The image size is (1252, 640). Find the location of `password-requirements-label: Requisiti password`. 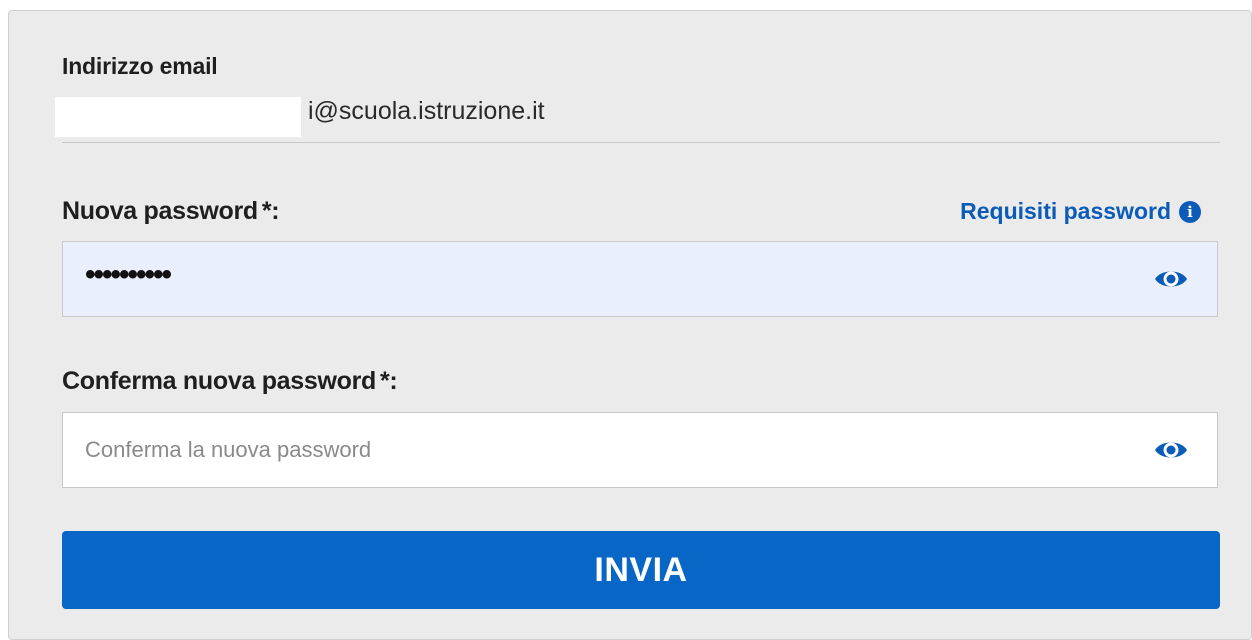

password-requirements-label: Requisiti password is located at coordinates (1065, 211).